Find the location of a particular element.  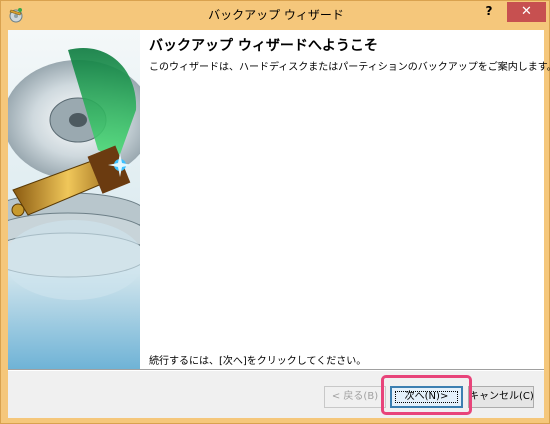

close-button: ✕ is located at coordinates (526, 12).